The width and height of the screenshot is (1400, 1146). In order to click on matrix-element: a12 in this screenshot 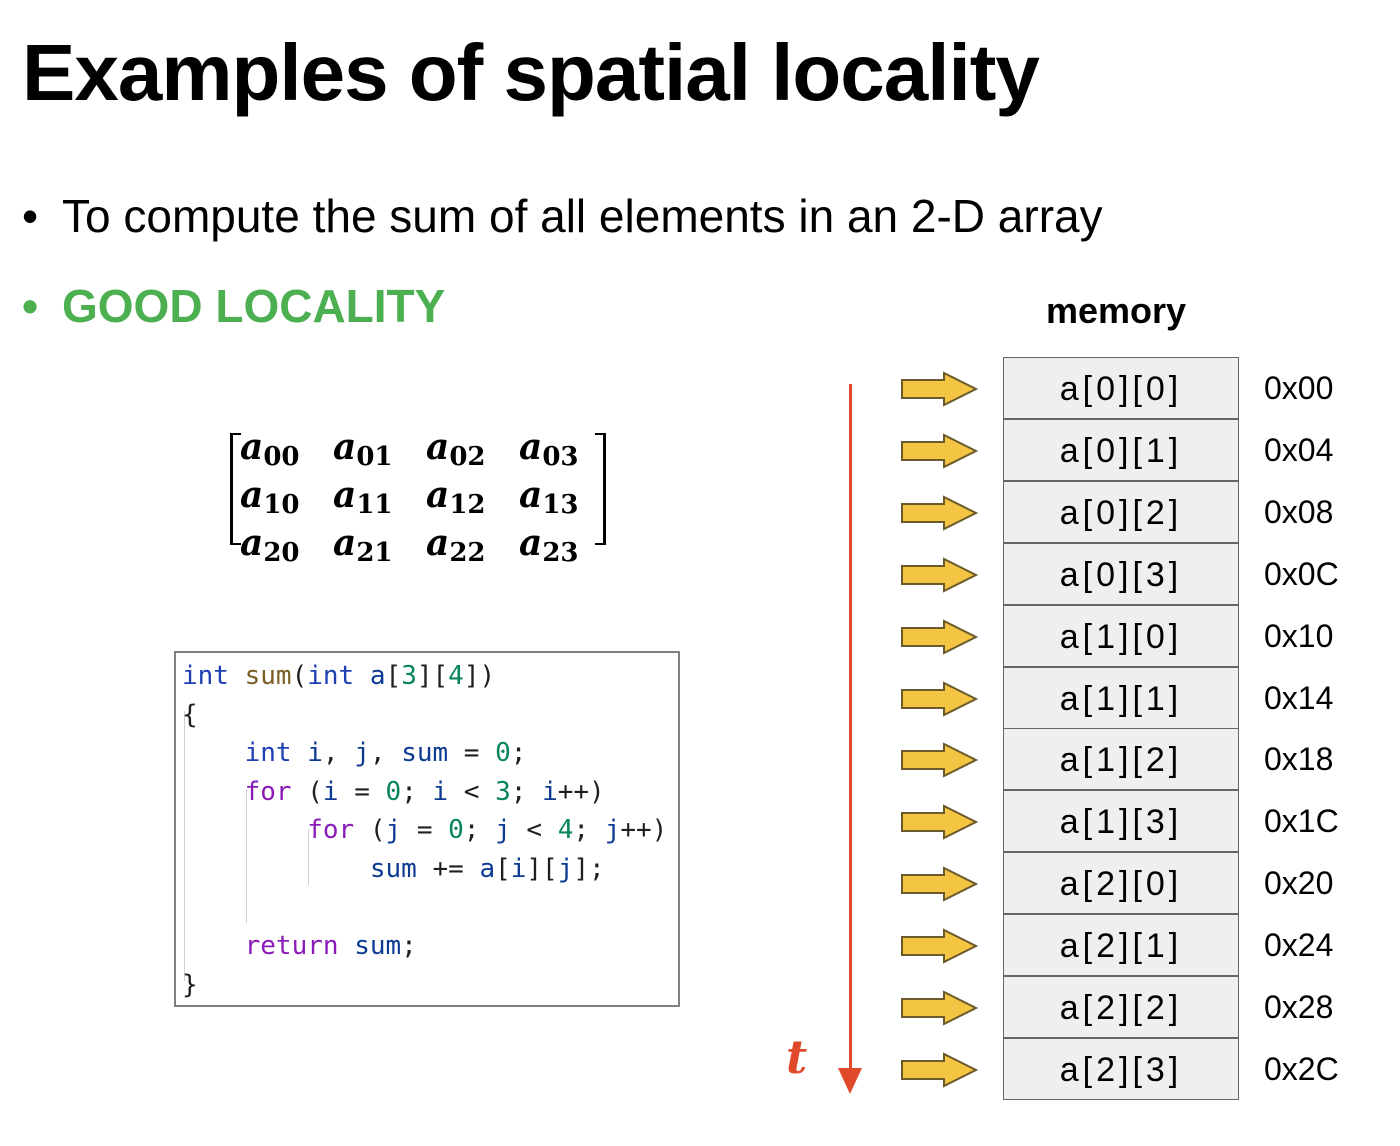, I will do `click(456, 497)`.